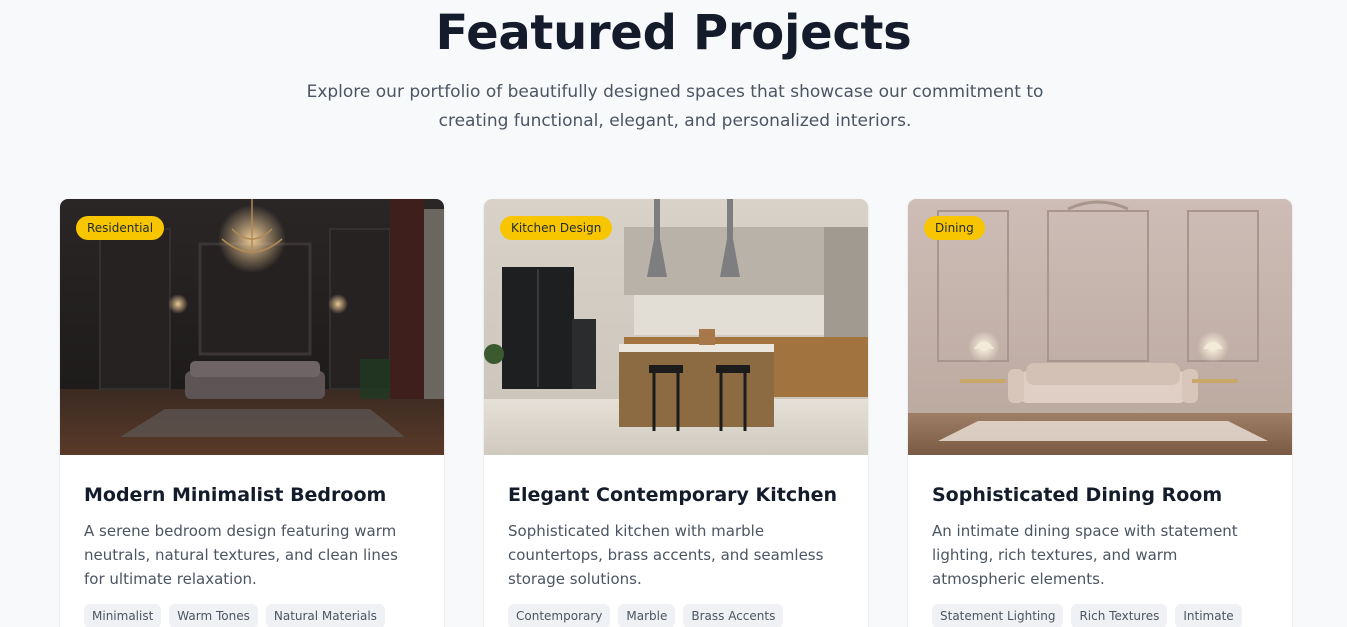 The height and width of the screenshot is (627, 1347). Describe the element at coordinates (676, 327) in the screenshot. I see `project-image-kitchen: Kitchen Design` at that location.